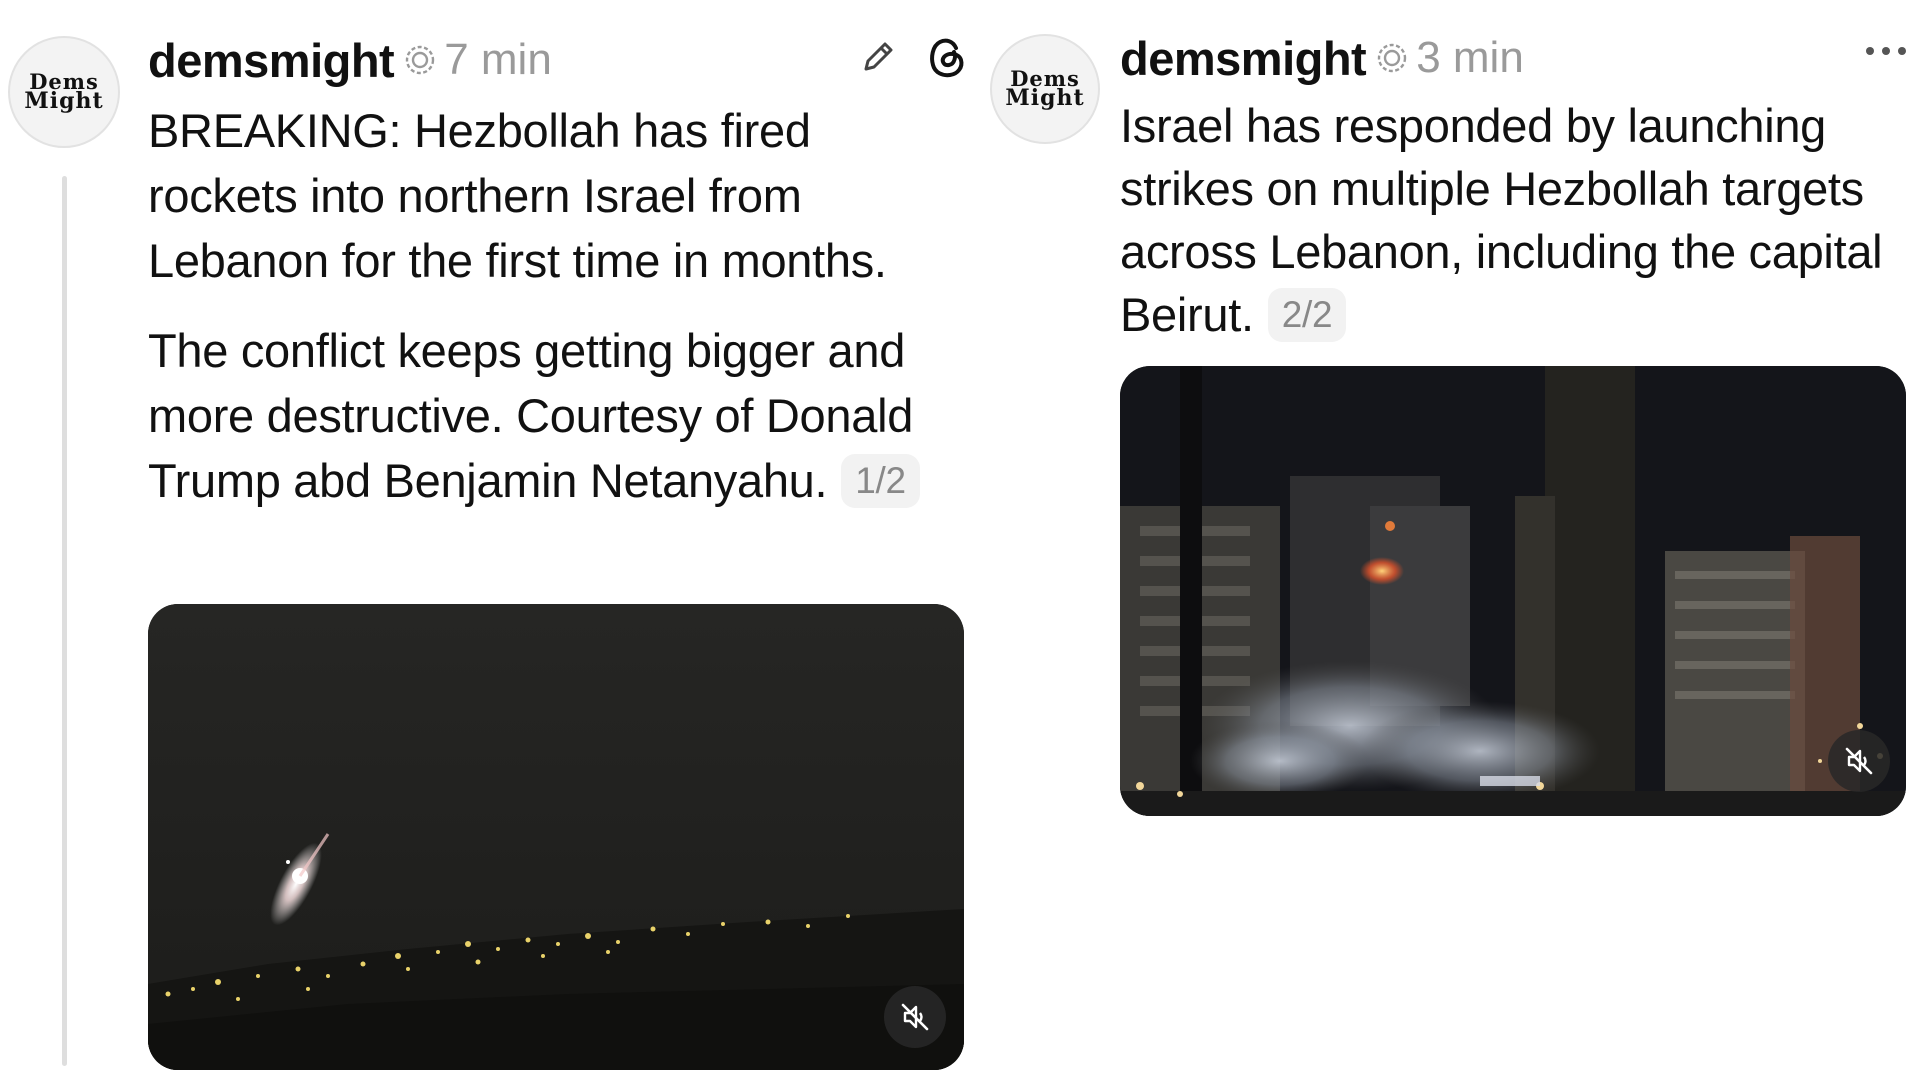  I want to click on thread-position-badge: 2/2, so click(1307, 315).